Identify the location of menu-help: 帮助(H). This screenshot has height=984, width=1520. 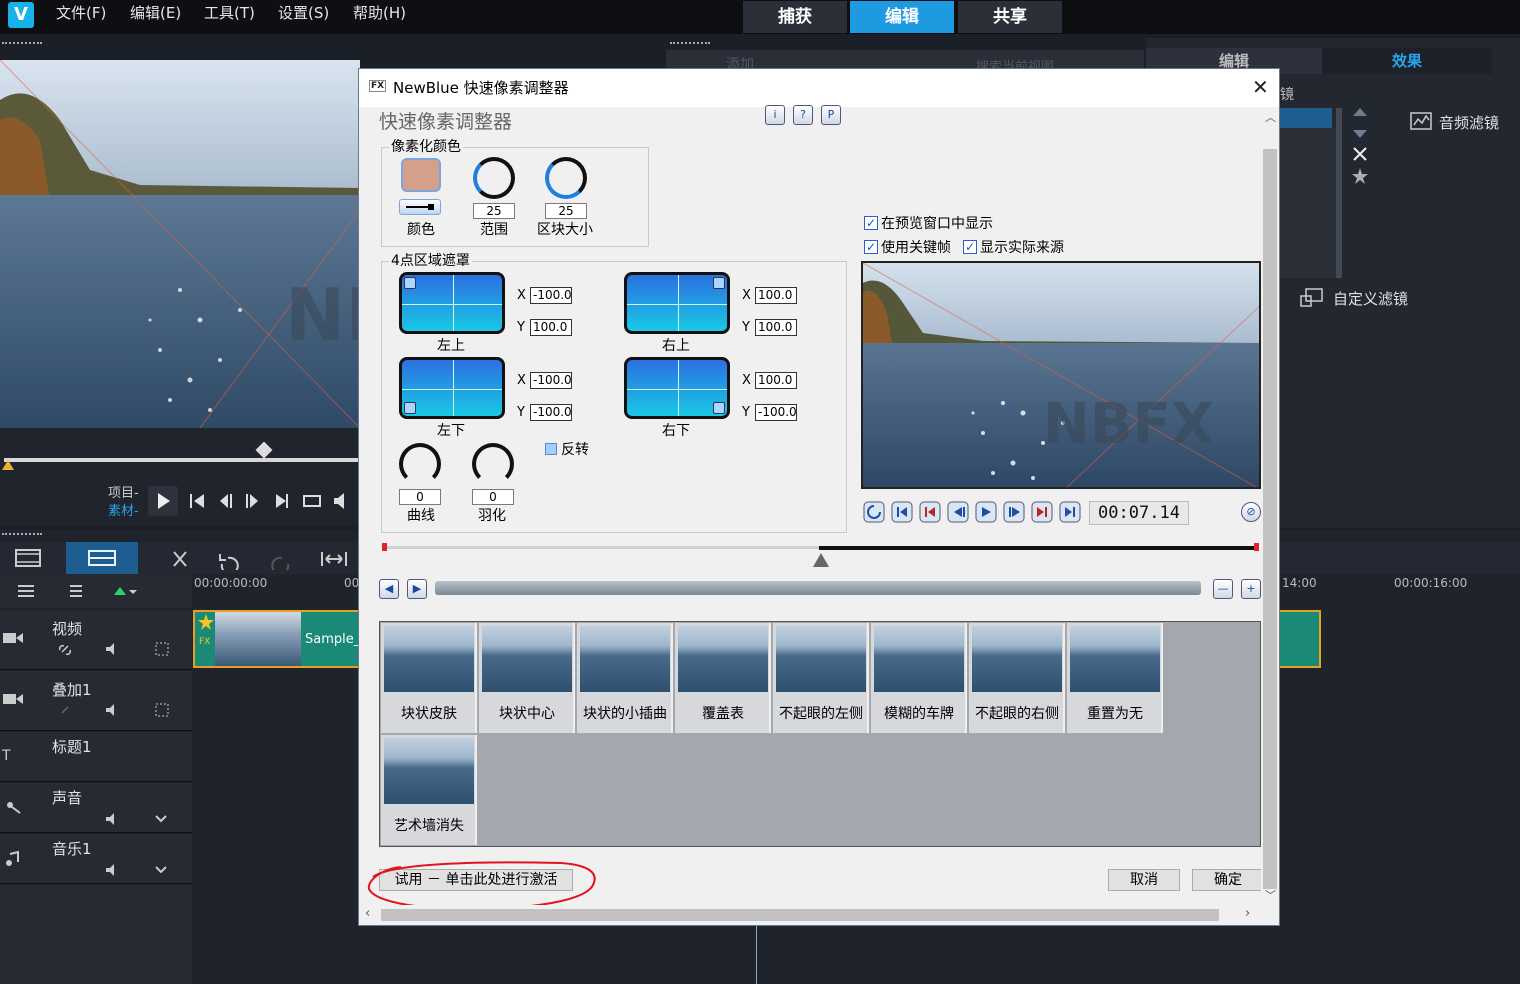
(379, 12).